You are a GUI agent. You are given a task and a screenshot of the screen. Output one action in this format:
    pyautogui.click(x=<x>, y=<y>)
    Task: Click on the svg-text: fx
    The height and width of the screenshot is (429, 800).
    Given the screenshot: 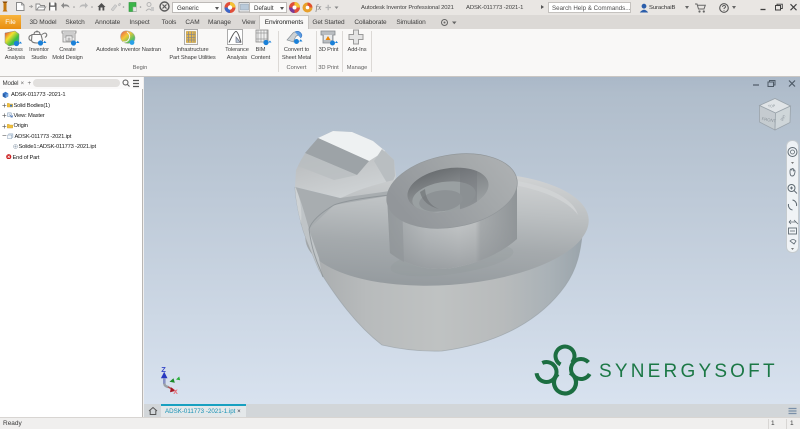 What is the action you would take?
    pyautogui.click(x=319, y=7)
    